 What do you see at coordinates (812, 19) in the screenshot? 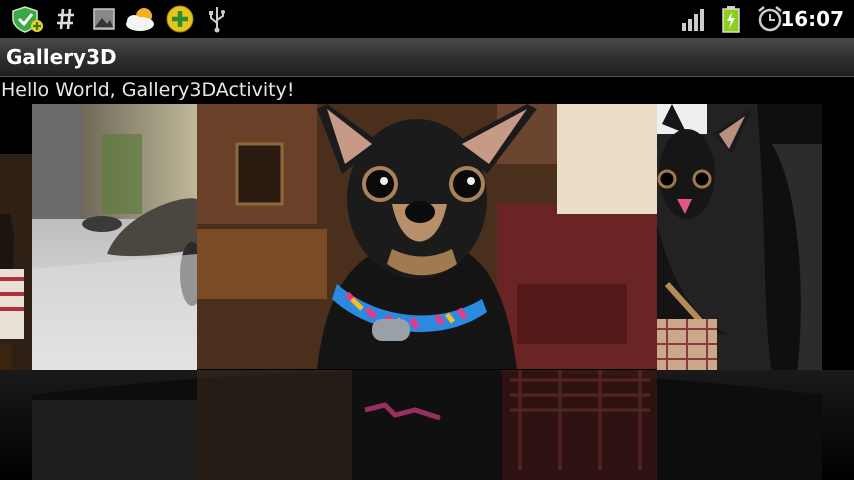
I see `status-time: 16:07` at bounding box center [812, 19].